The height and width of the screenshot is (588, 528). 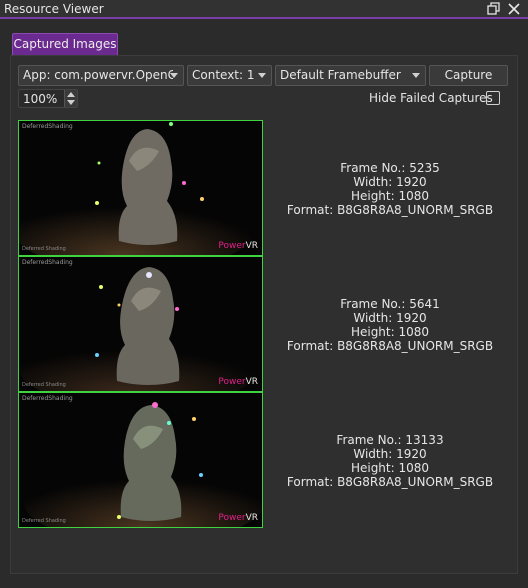 What do you see at coordinates (264, 9) in the screenshot?
I see `title-bar: Resource Viewer` at bounding box center [264, 9].